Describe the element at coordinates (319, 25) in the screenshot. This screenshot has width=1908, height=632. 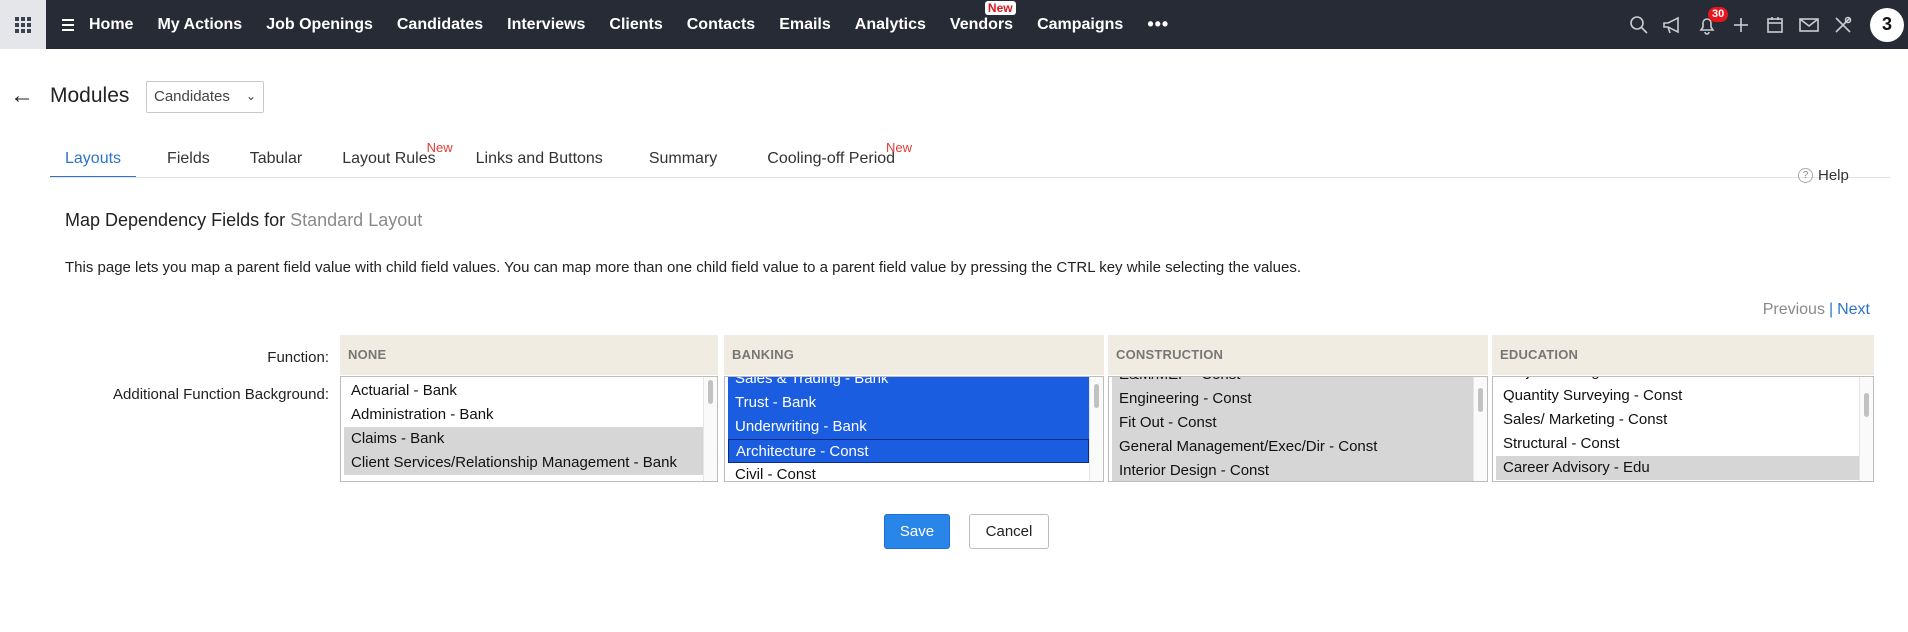
I see `nav-item-job-openings: Job Openings` at that location.